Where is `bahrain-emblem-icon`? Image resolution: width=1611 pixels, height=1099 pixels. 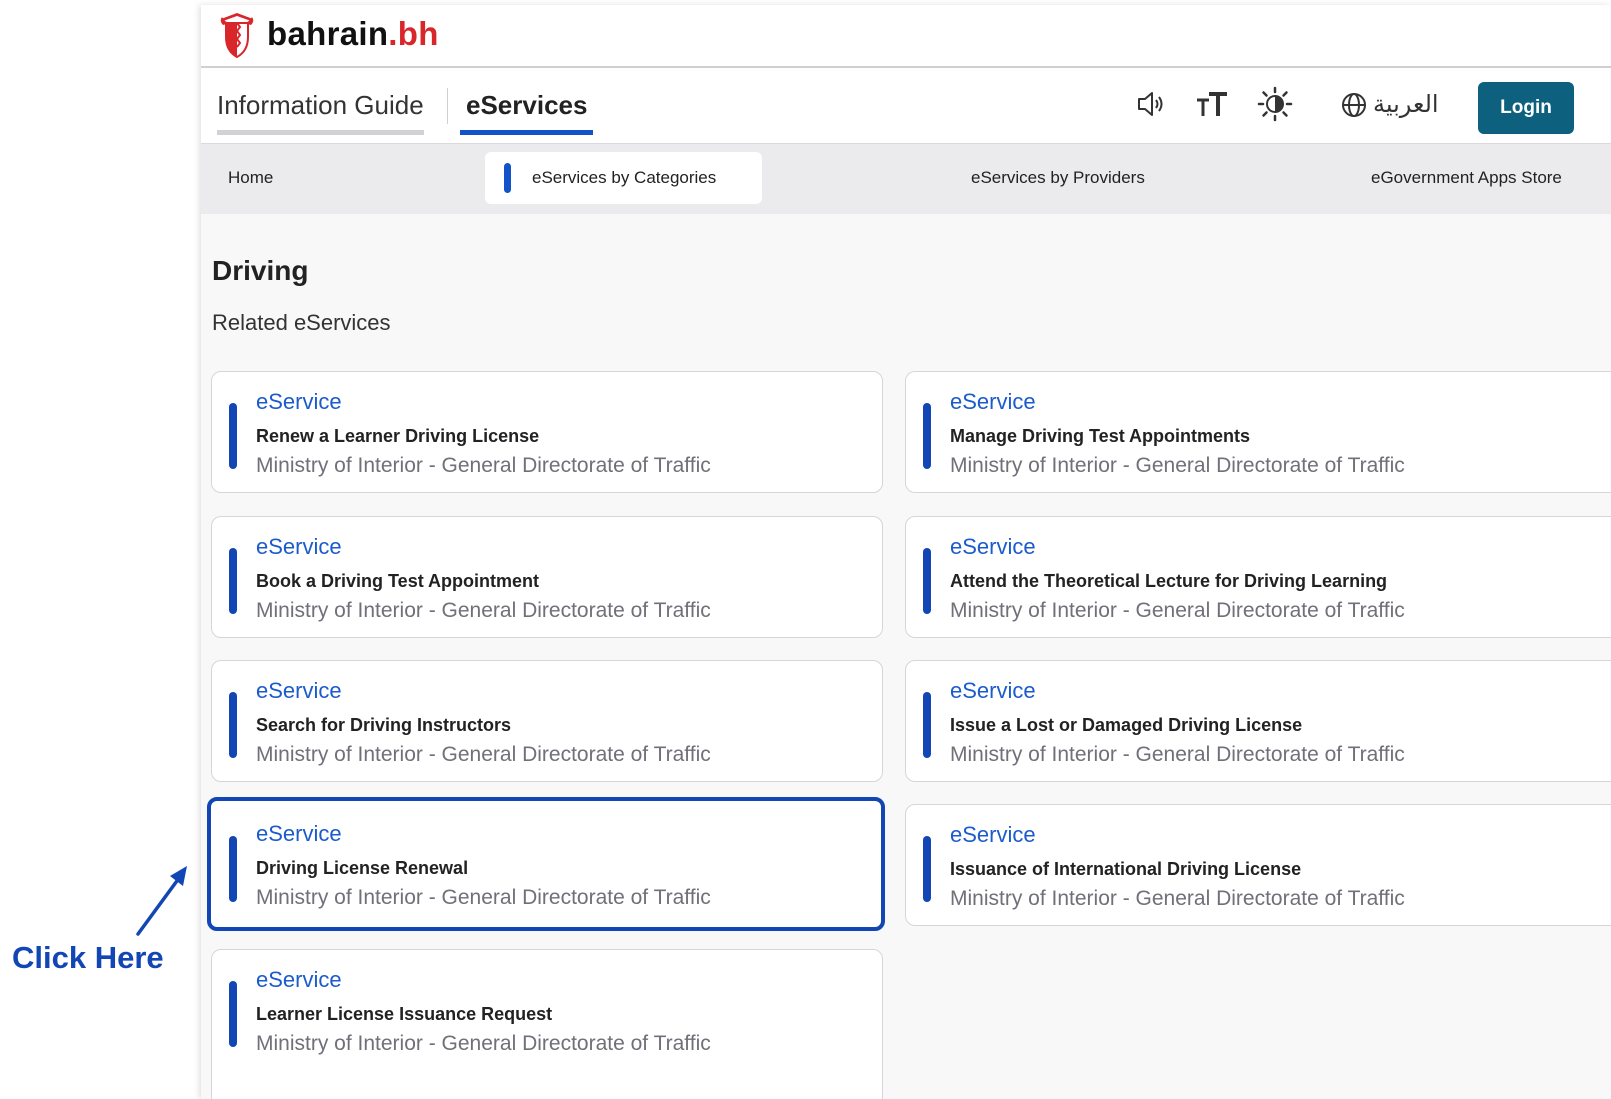
bahrain-emblem-icon is located at coordinates (237, 35).